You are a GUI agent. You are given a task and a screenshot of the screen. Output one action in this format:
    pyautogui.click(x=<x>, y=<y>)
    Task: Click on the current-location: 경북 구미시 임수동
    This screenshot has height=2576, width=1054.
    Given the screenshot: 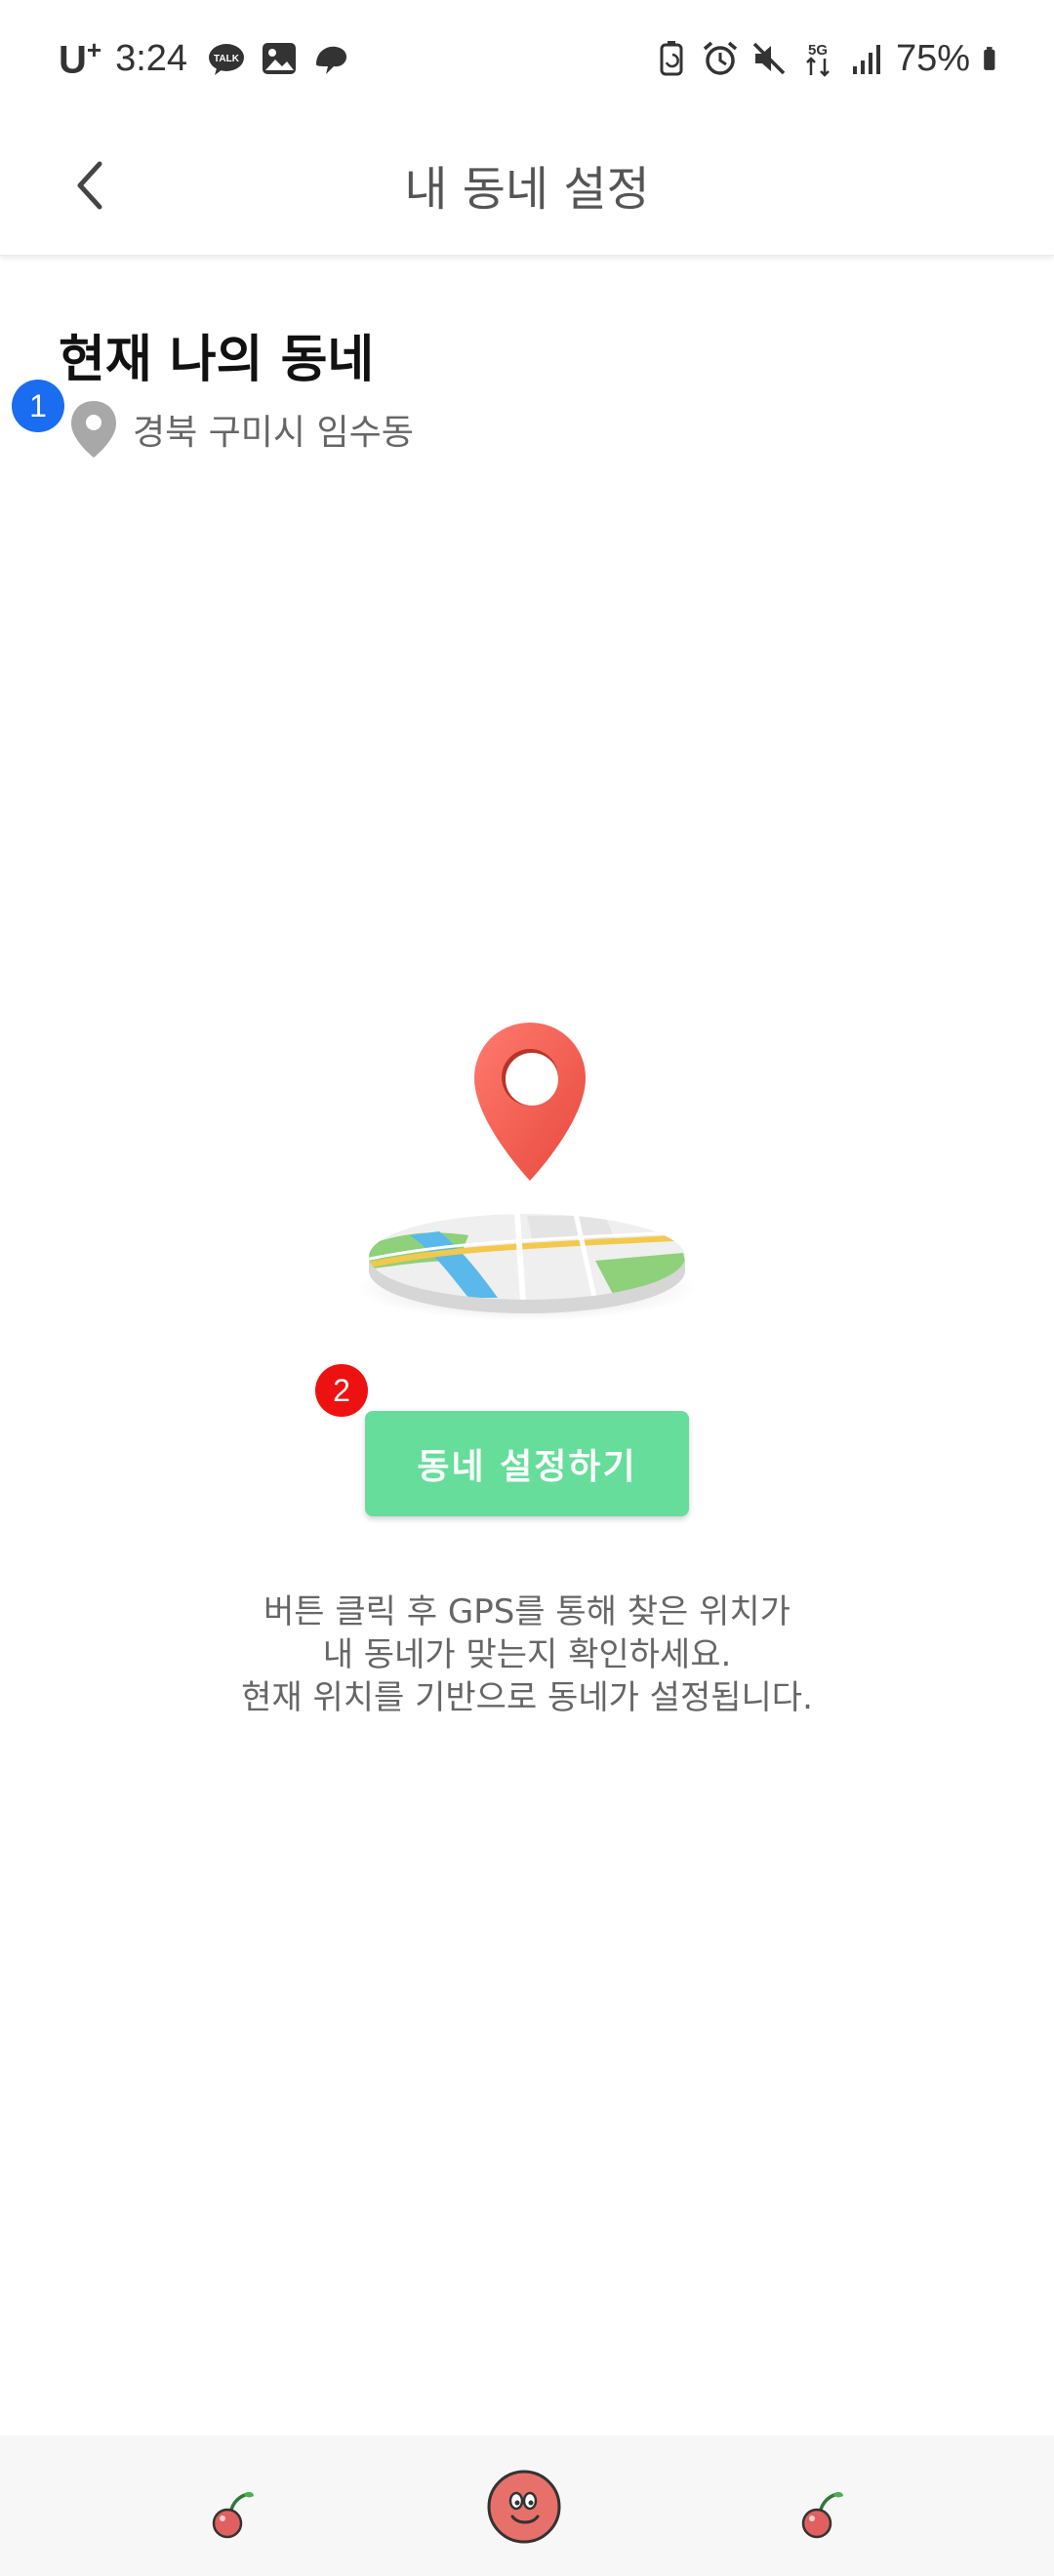 What is the action you would take?
    pyautogui.click(x=241, y=429)
    